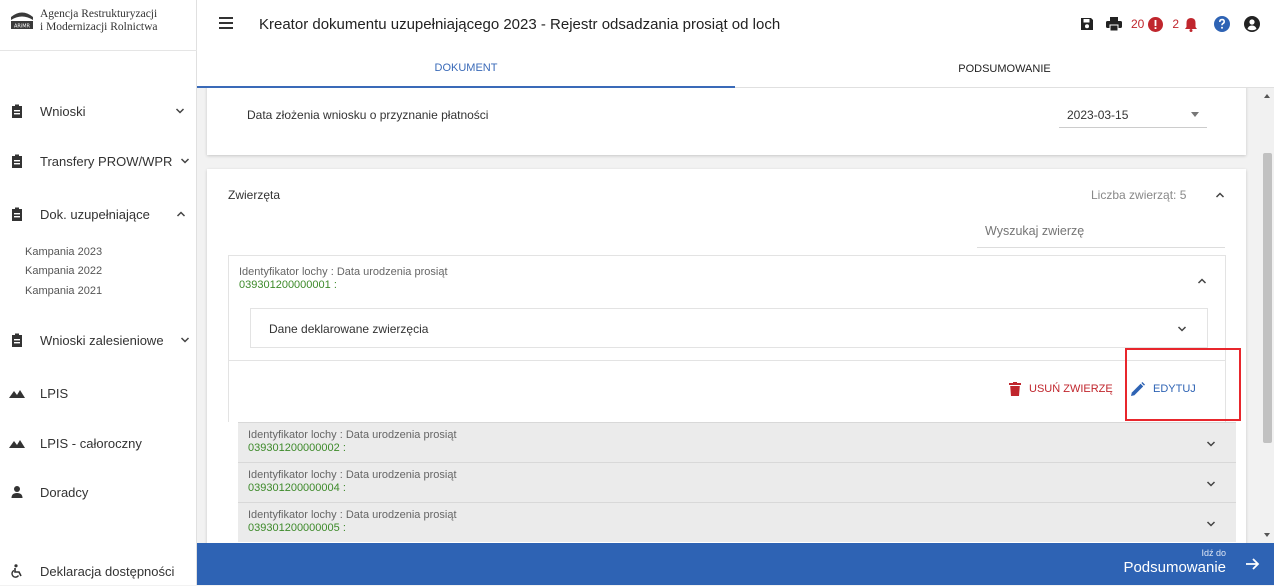 Image resolution: width=1274 pixels, height=586 pixels. I want to click on tab-bar: DOKUMENT PODSUMOWANIE, so click(735, 69).